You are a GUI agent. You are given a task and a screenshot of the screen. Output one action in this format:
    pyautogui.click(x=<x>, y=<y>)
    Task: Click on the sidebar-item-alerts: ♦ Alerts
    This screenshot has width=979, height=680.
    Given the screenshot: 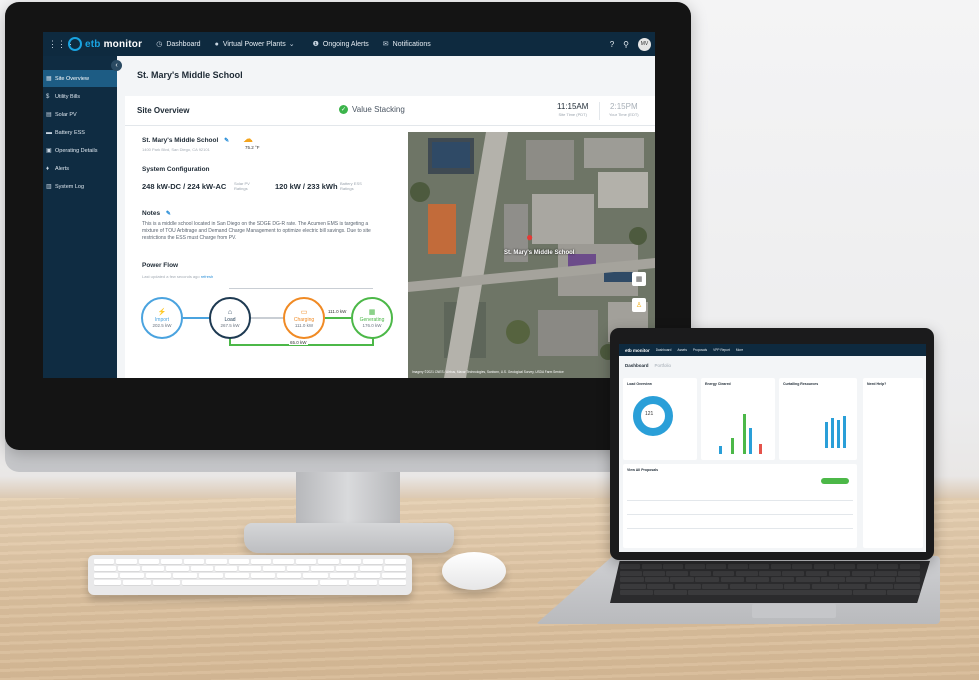 What is the action you would take?
    pyautogui.click(x=80, y=168)
    